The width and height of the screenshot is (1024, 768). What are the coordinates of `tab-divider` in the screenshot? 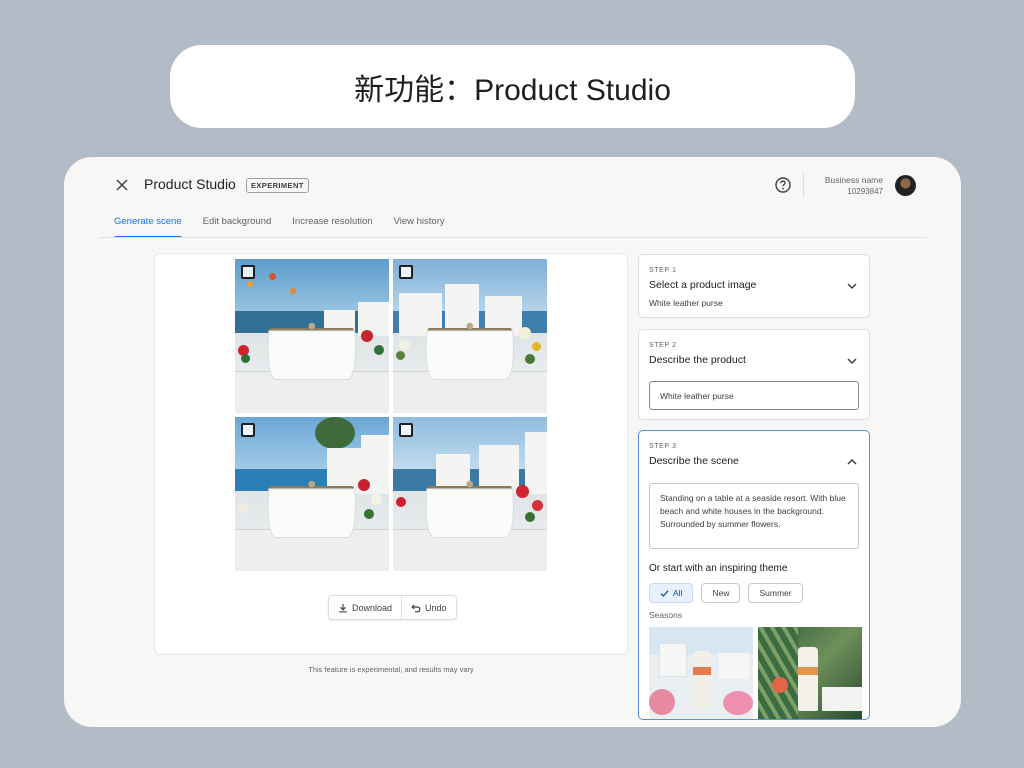 It's located at (513, 237).